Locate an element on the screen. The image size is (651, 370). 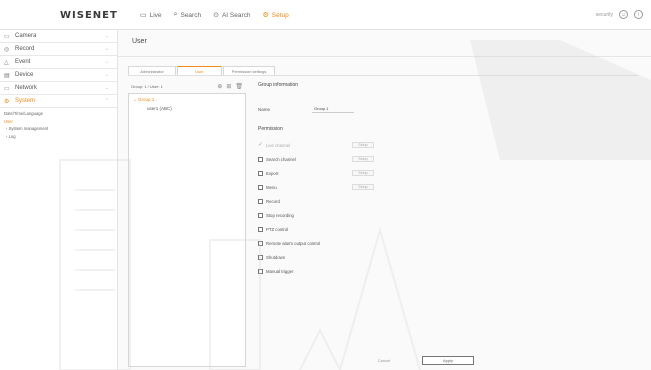
permission-label: Menu is located at coordinates (271, 187).